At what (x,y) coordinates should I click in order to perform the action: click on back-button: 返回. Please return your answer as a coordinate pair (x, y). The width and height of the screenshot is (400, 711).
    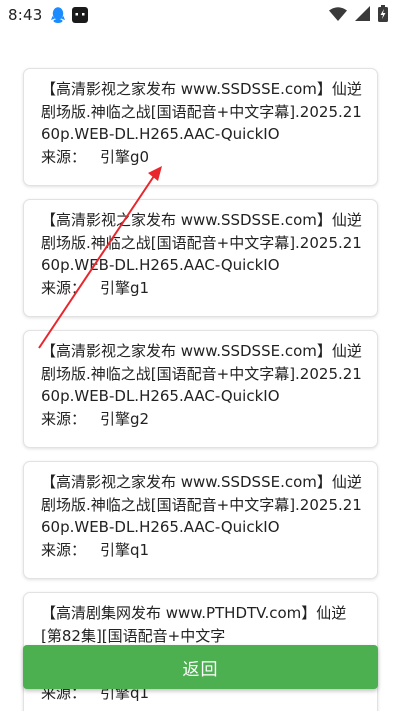
    Looking at the image, I should click on (200, 667).